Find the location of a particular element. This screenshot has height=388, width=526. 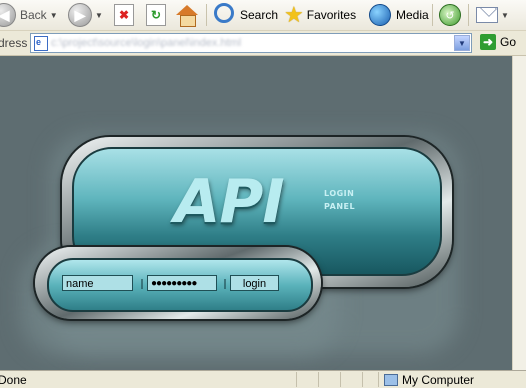

login-button: login is located at coordinates (254, 283).